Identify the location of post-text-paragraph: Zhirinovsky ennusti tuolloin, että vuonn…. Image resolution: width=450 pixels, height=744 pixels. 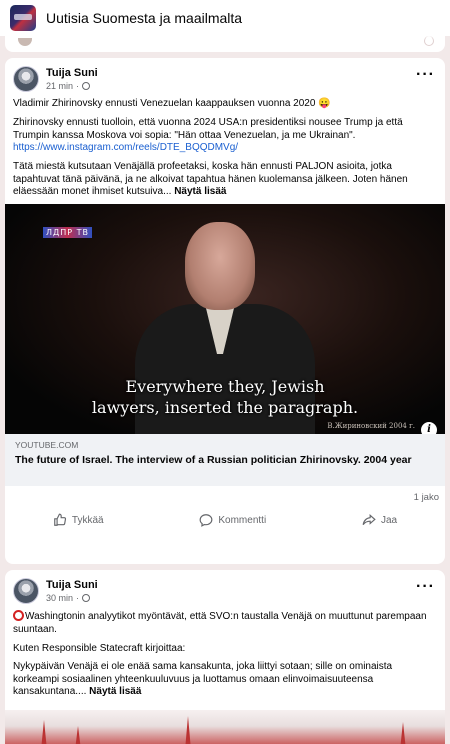
(225, 136).